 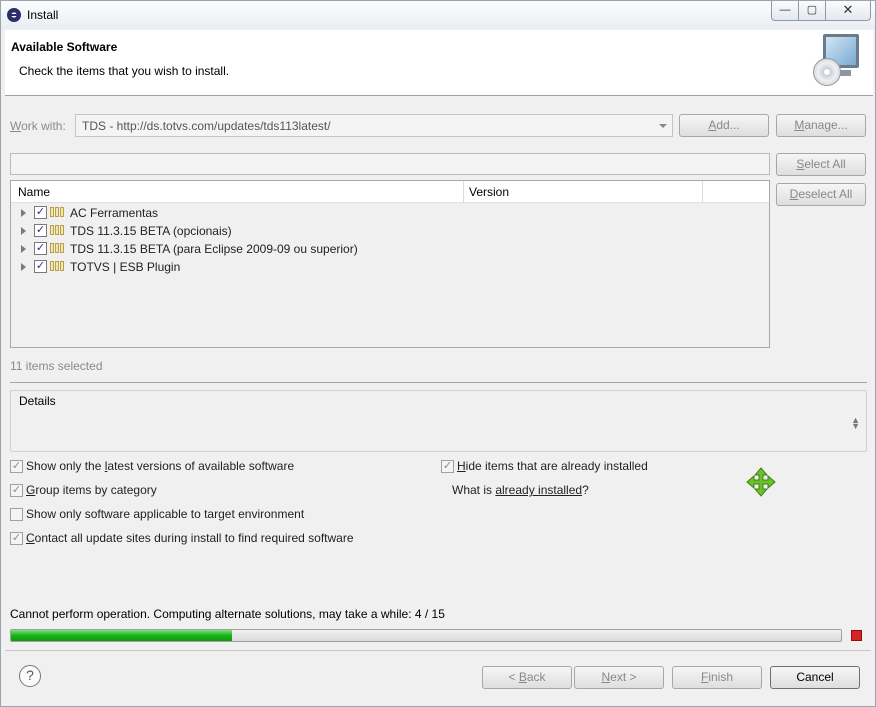 What do you see at coordinates (856, 635) in the screenshot?
I see `stop-button` at bounding box center [856, 635].